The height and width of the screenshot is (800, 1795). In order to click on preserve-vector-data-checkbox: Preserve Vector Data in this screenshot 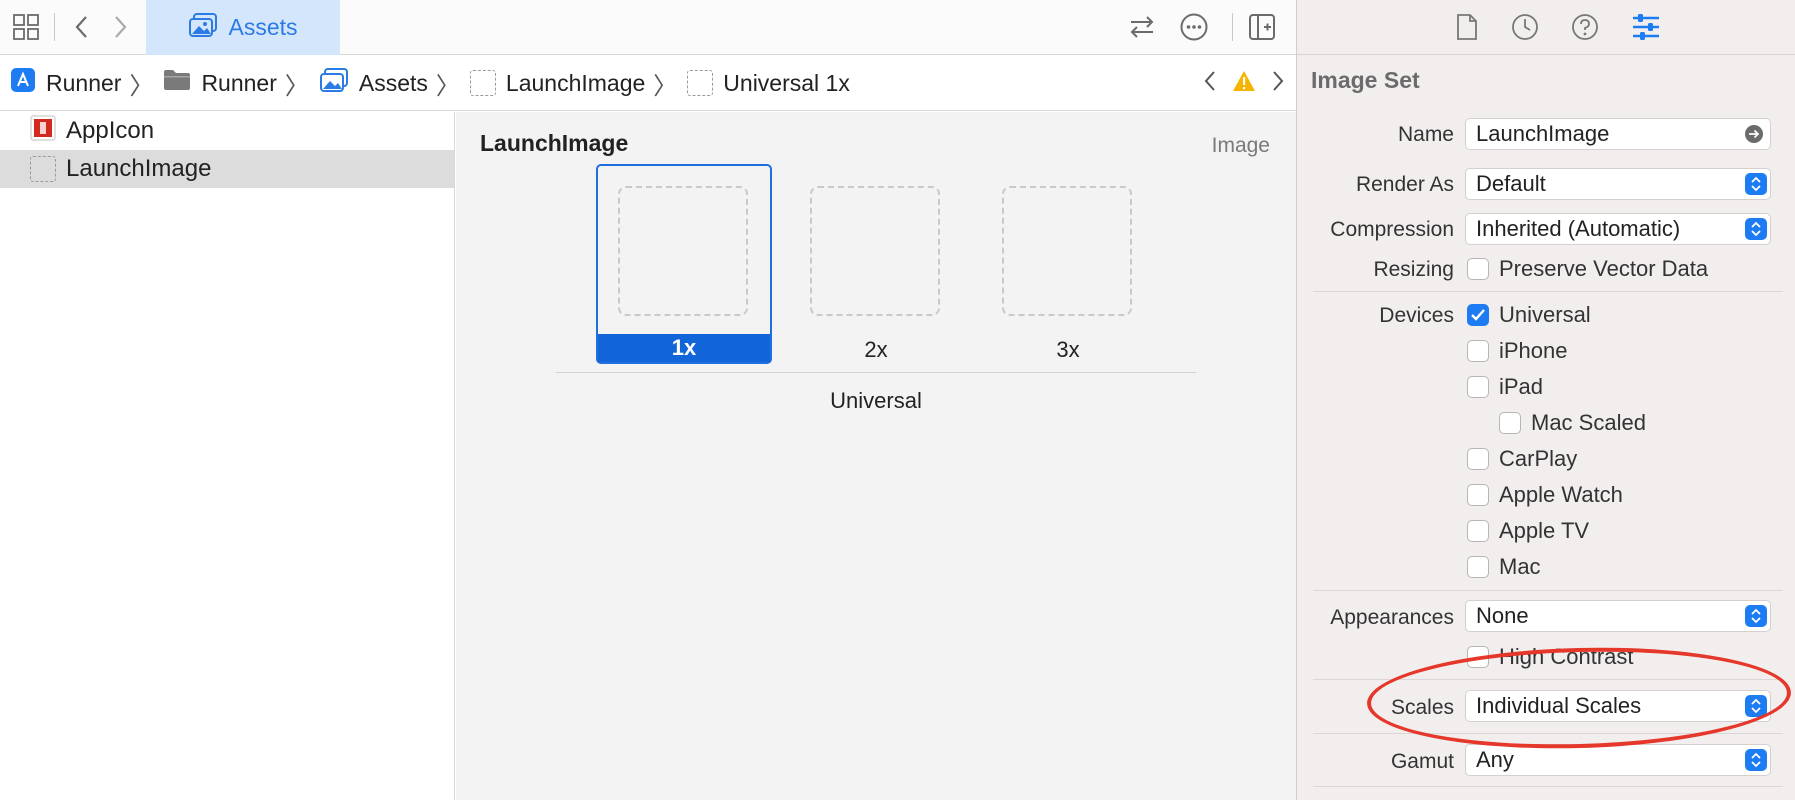, I will do `click(1587, 269)`.